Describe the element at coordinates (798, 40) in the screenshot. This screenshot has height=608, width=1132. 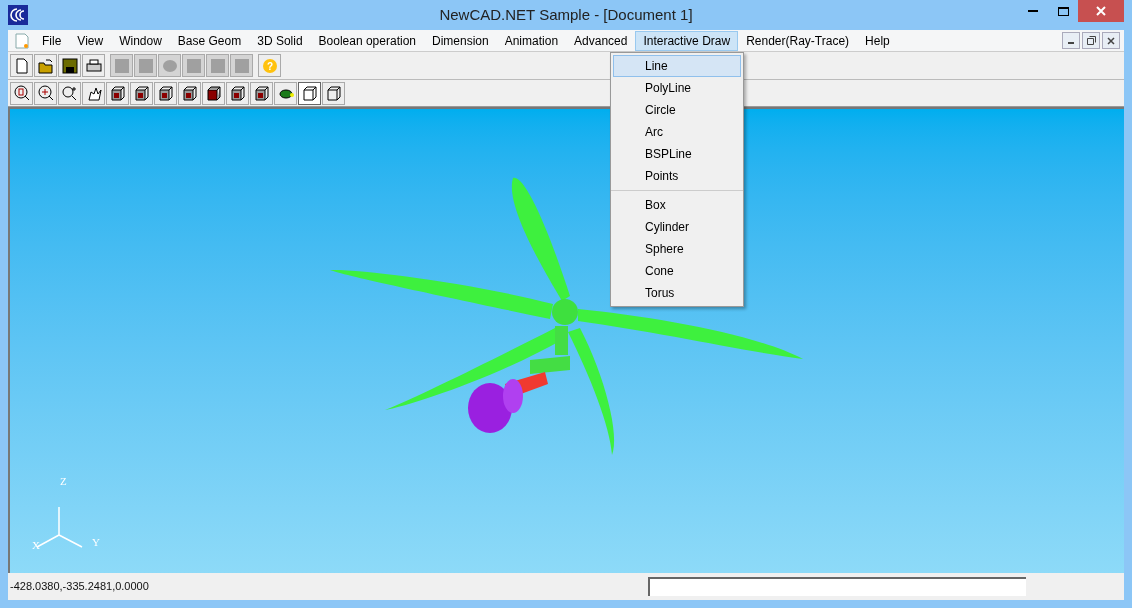
I see `menu-item: Render(Ray-Trace)` at that location.